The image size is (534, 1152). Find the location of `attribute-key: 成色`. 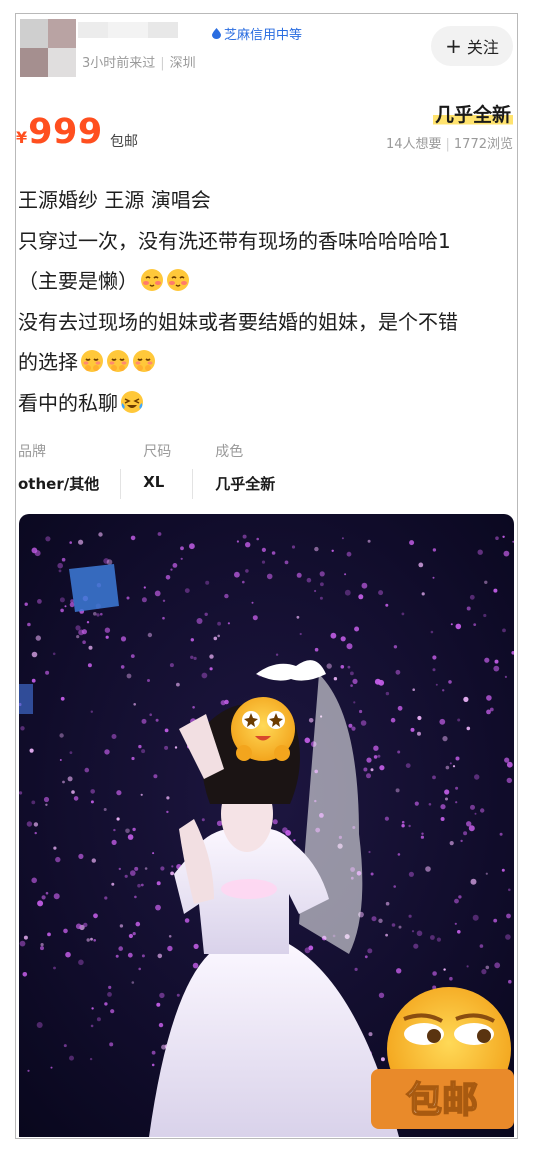

attribute-key: 成色 is located at coordinates (229, 452).